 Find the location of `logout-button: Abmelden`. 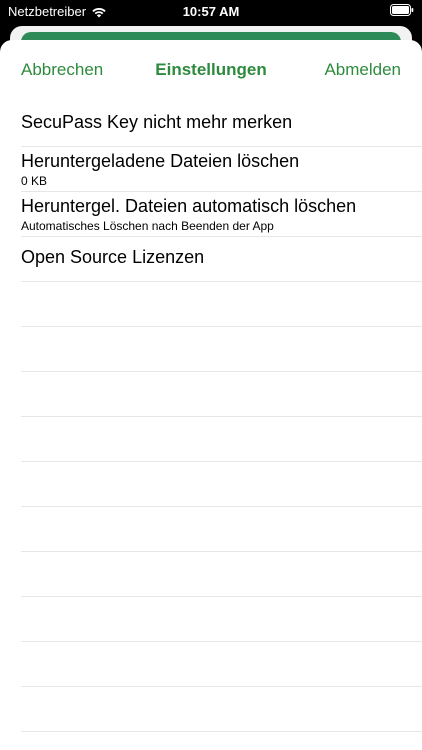

logout-button: Abmelden is located at coordinates (362, 70).